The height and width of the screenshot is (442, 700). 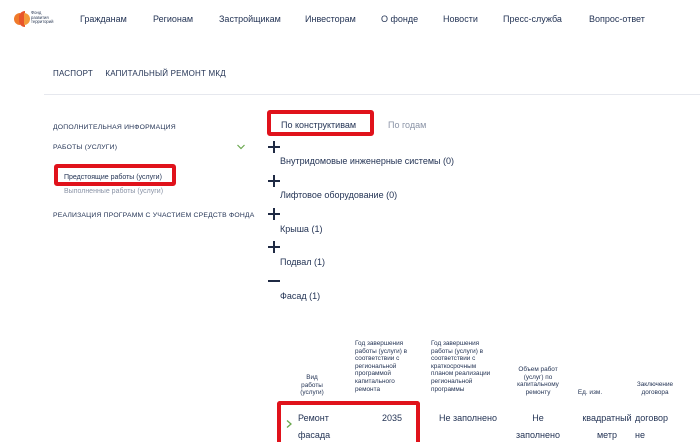 What do you see at coordinates (655, 388) in the screenshot?
I see `th-contract: Заключение договора` at bounding box center [655, 388].